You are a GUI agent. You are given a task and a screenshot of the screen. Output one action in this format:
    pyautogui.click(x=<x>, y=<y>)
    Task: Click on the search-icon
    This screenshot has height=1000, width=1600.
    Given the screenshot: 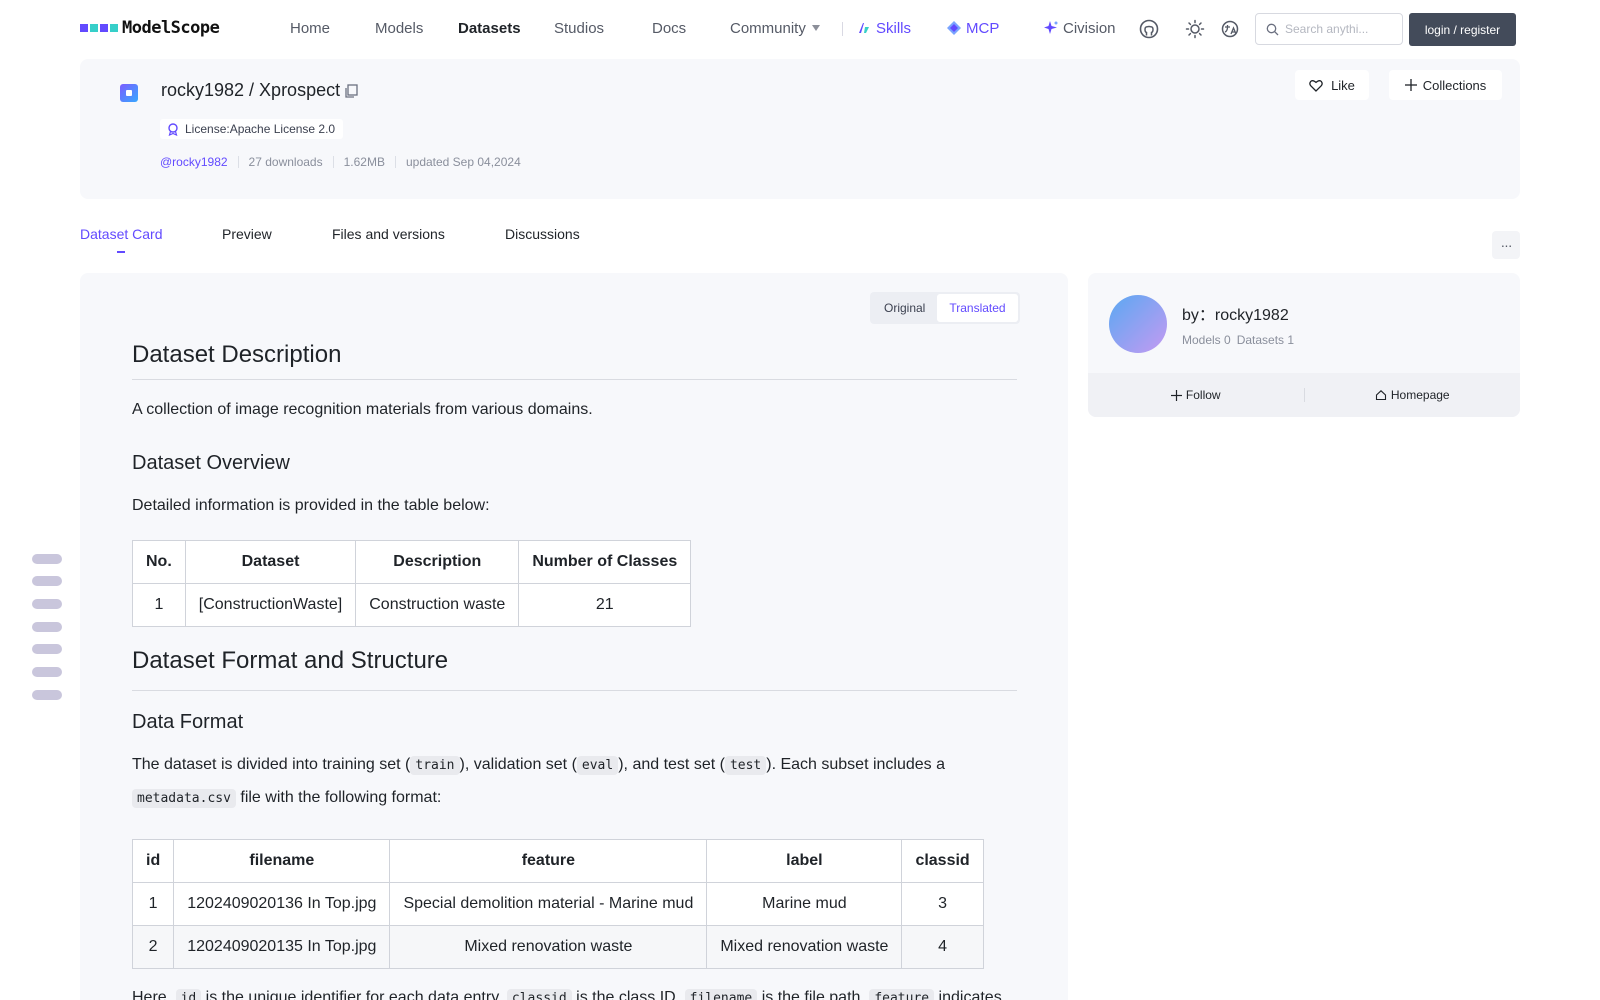 What is the action you would take?
    pyautogui.click(x=1272, y=29)
    